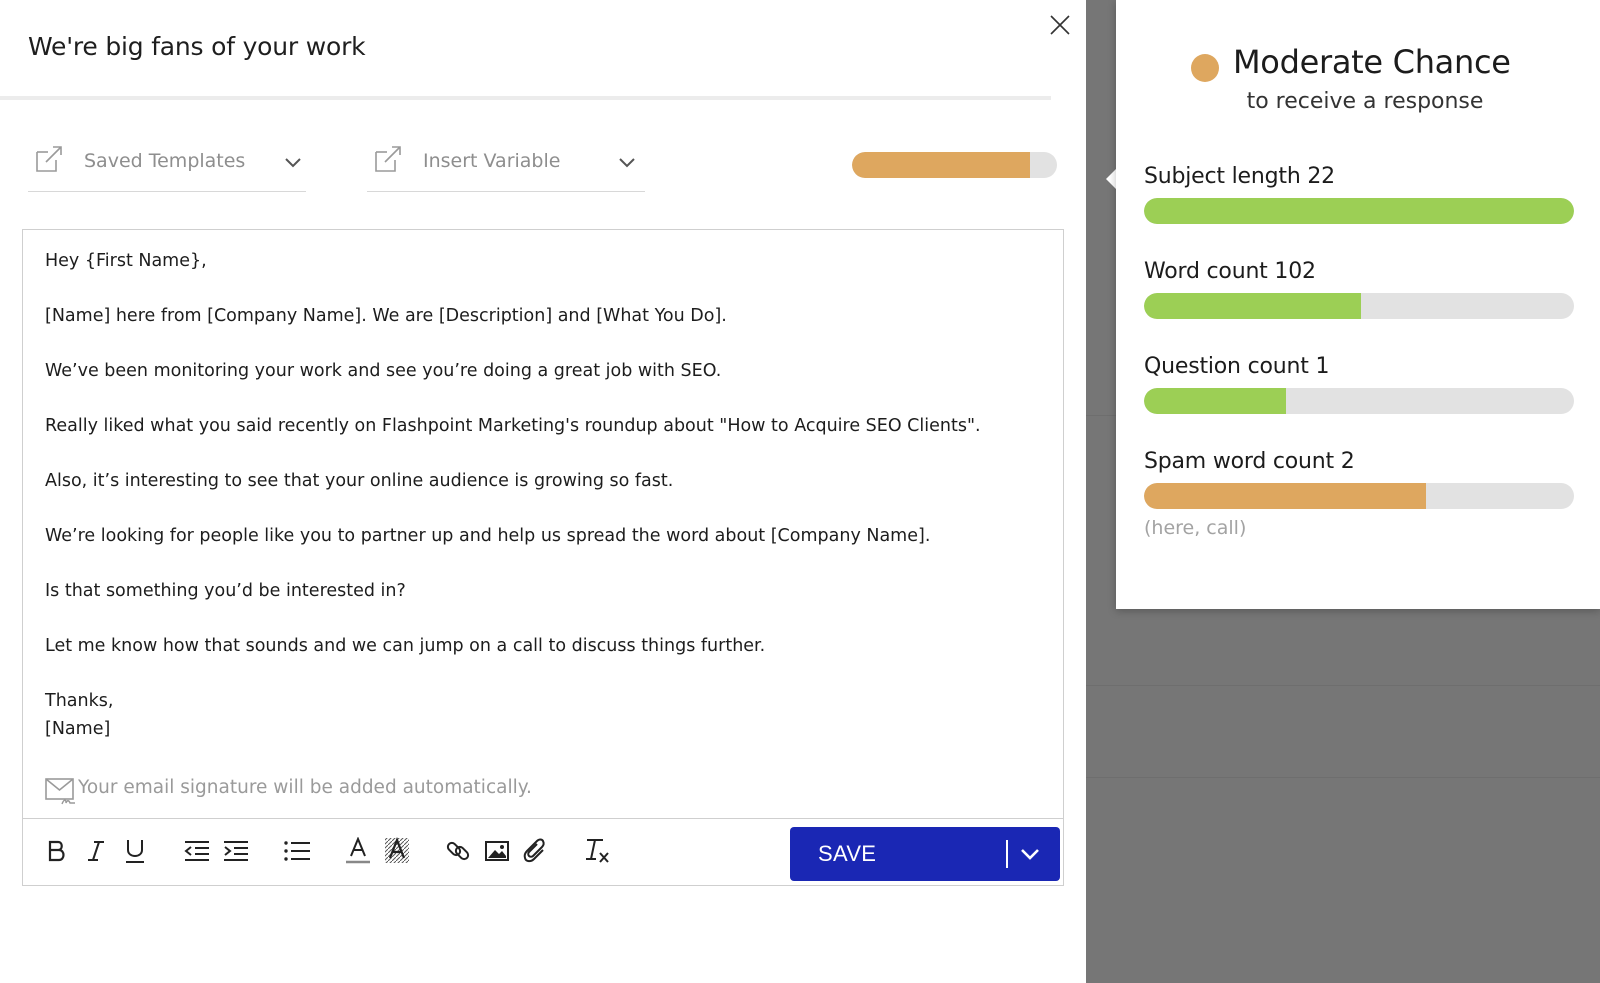 This screenshot has height=983, width=1600. What do you see at coordinates (1249, 461) in the screenshot?
I see `metric-label: Spam word count 2` at bounding box center [1249, 461].